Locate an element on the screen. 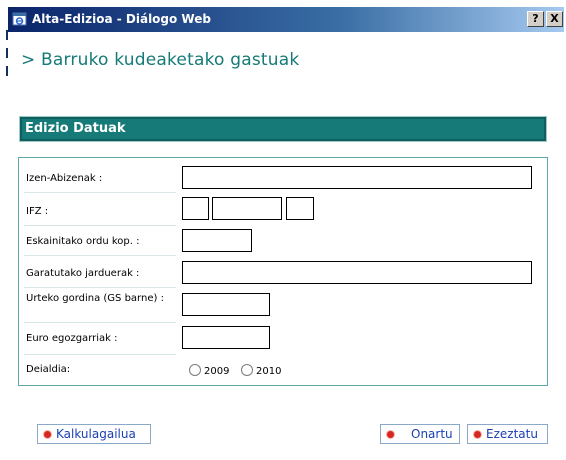 Image resolution: width=566 pixels, height=460 pixels. accept-button-label: Onartu is located at coordinates (432, 434).